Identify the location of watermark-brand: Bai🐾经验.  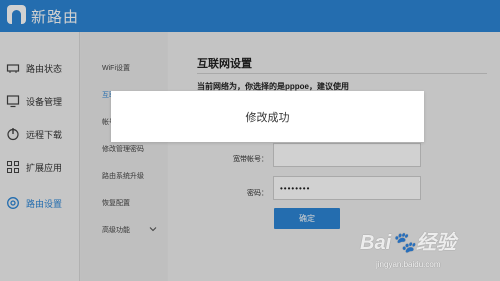
(408, 243).